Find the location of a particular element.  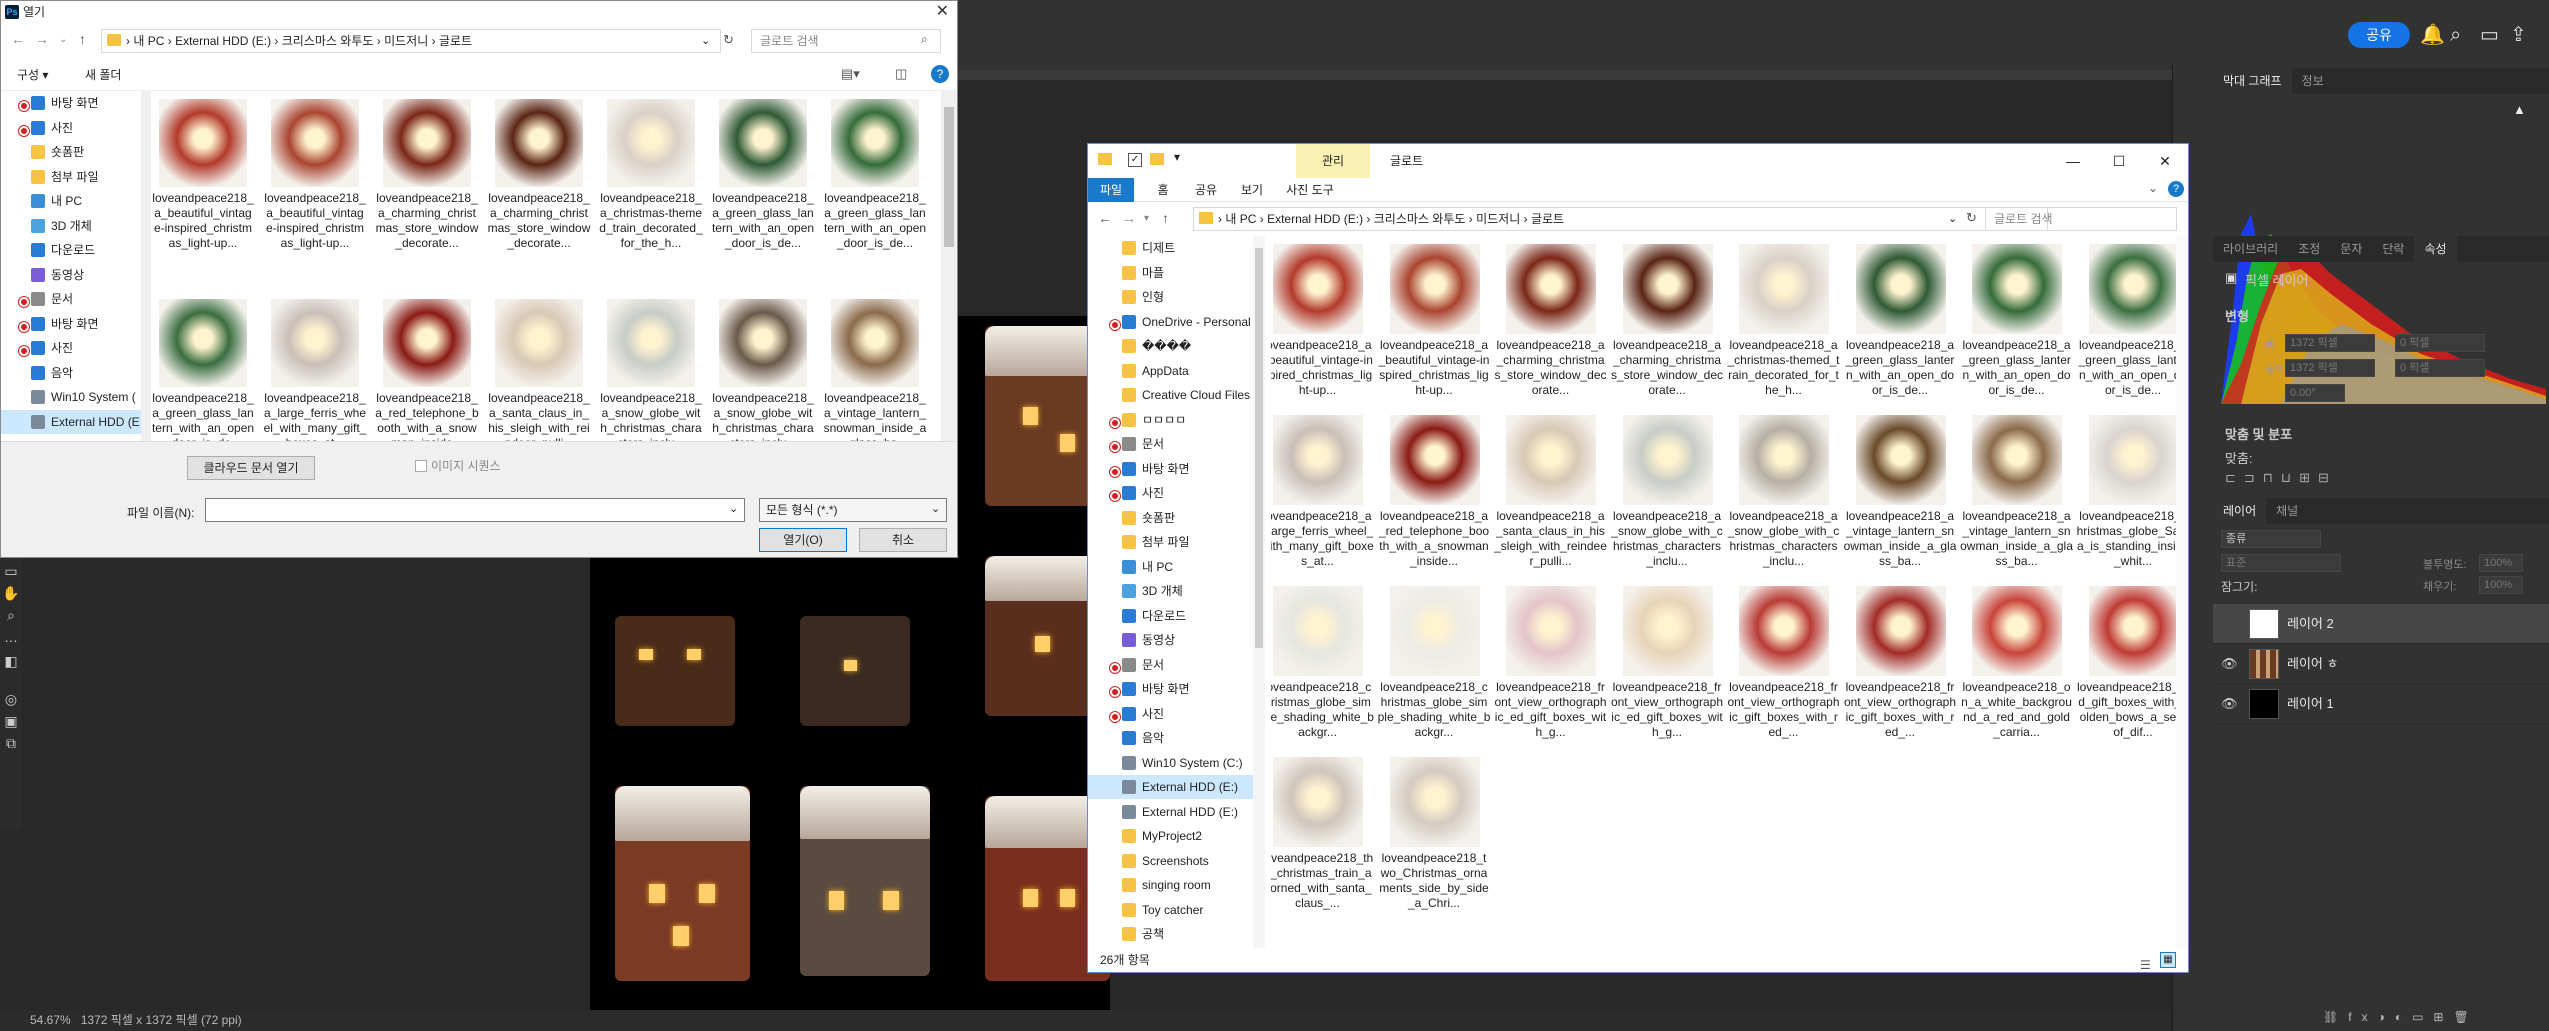

layer-name: 레이어 ㅎ is located at coordinates (2312, 664).